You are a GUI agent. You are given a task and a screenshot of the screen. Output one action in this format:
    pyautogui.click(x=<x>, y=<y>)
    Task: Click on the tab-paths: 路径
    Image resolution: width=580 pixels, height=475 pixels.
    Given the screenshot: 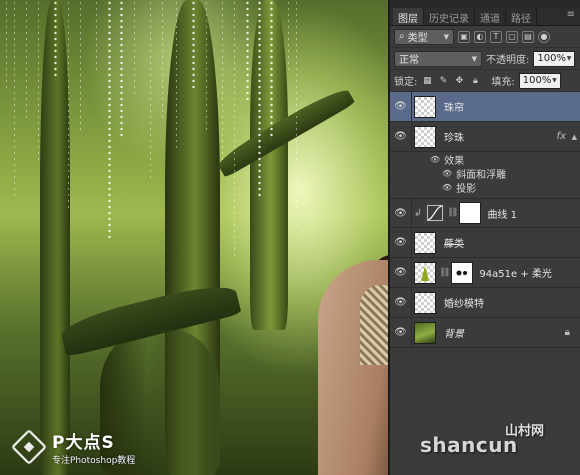 What is the action you would take?
    pyautogui.click(x=521, y=16)
    